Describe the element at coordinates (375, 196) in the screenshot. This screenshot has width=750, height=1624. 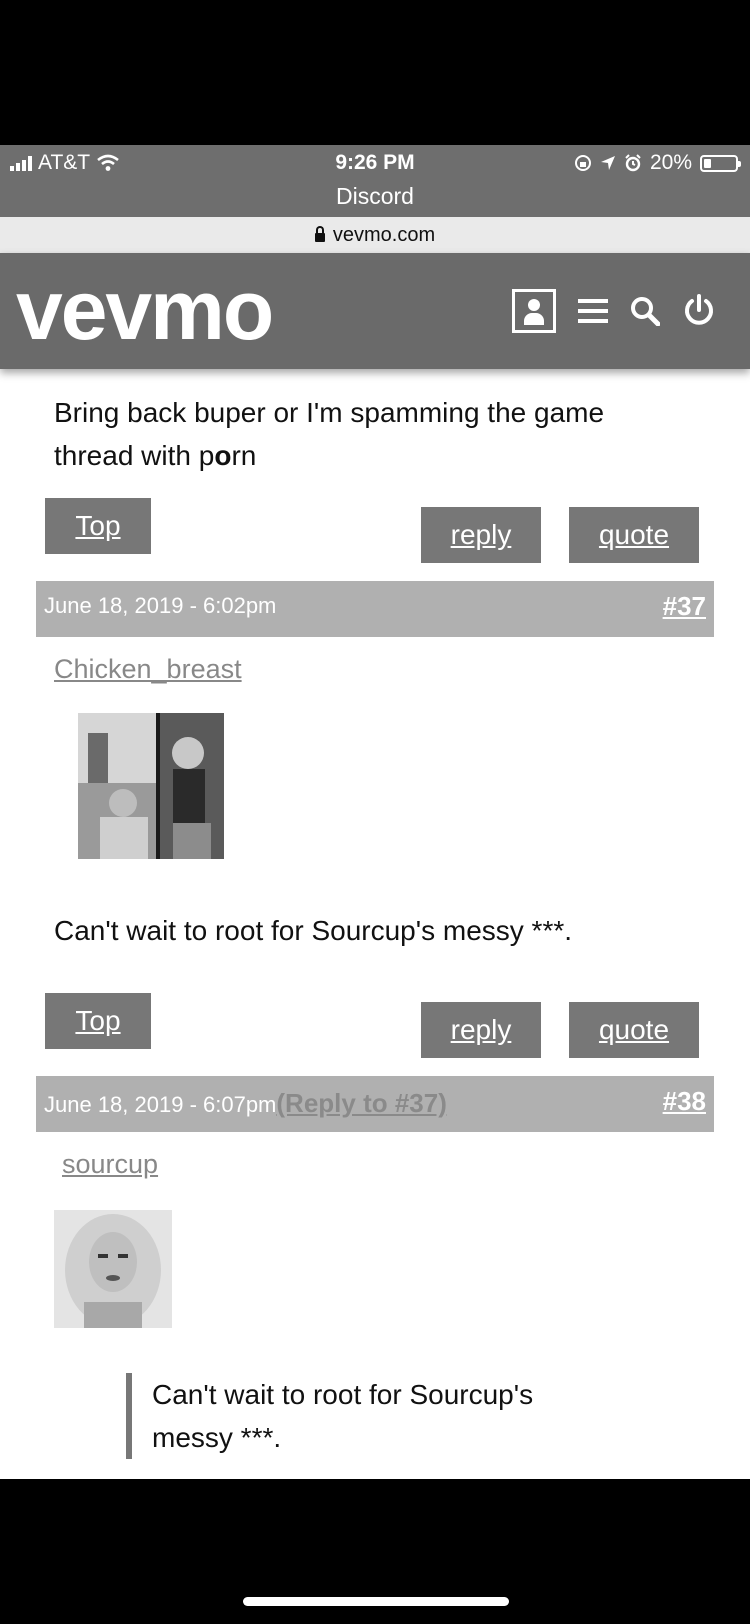
I see `back-to-app: Discord` at that location.